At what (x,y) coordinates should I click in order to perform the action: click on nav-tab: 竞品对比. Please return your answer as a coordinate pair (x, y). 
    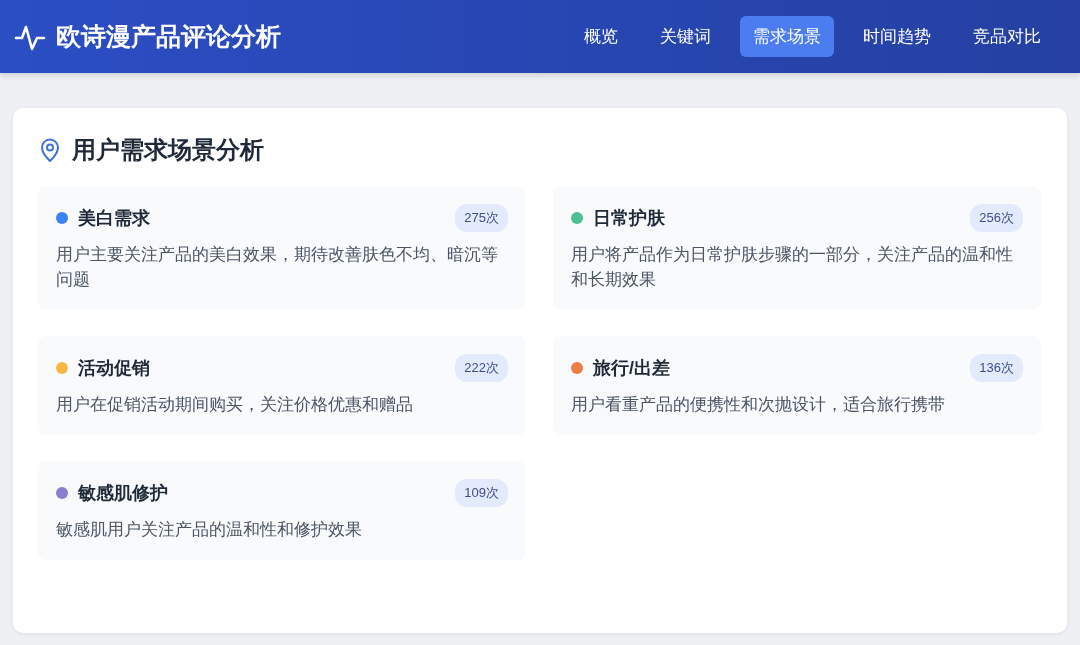
    Looking at the image, I should click on (1007, 36).